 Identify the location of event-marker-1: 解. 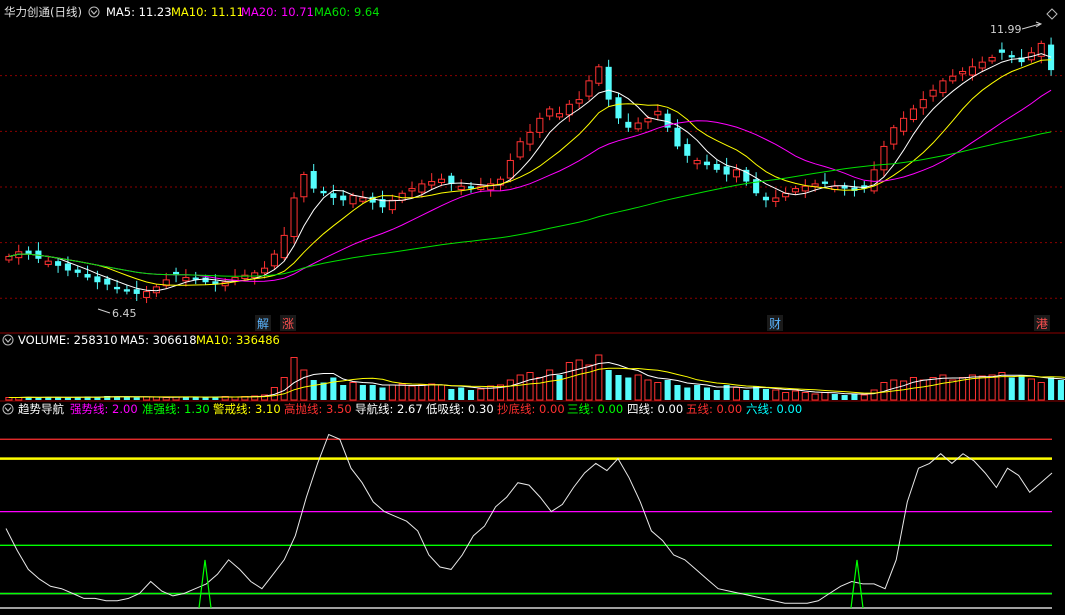
(263, 324).